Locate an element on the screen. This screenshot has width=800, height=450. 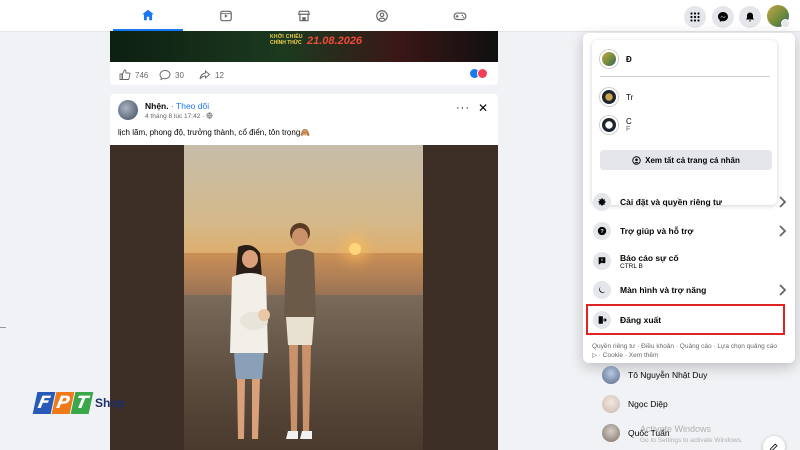
menu-item-settings: Cài đặt và quyền riêng tư is located at coordinates (689, 202).